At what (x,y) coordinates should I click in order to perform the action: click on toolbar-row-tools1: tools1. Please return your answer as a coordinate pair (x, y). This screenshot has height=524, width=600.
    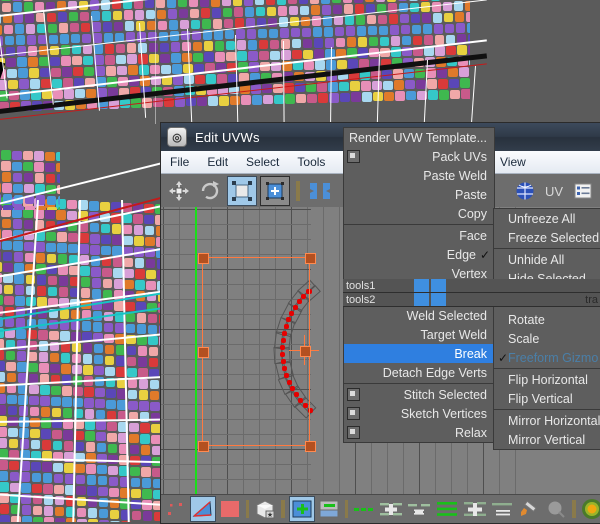
    Looking at the image, I should click on (471, 286).